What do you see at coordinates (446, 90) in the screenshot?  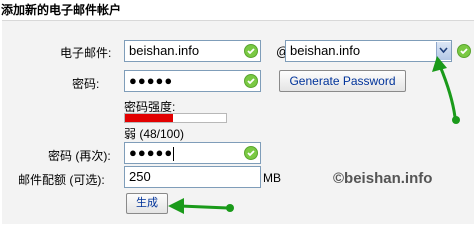 I see `arrow-to-dropdown-icon` at bounding box center [446, 90].